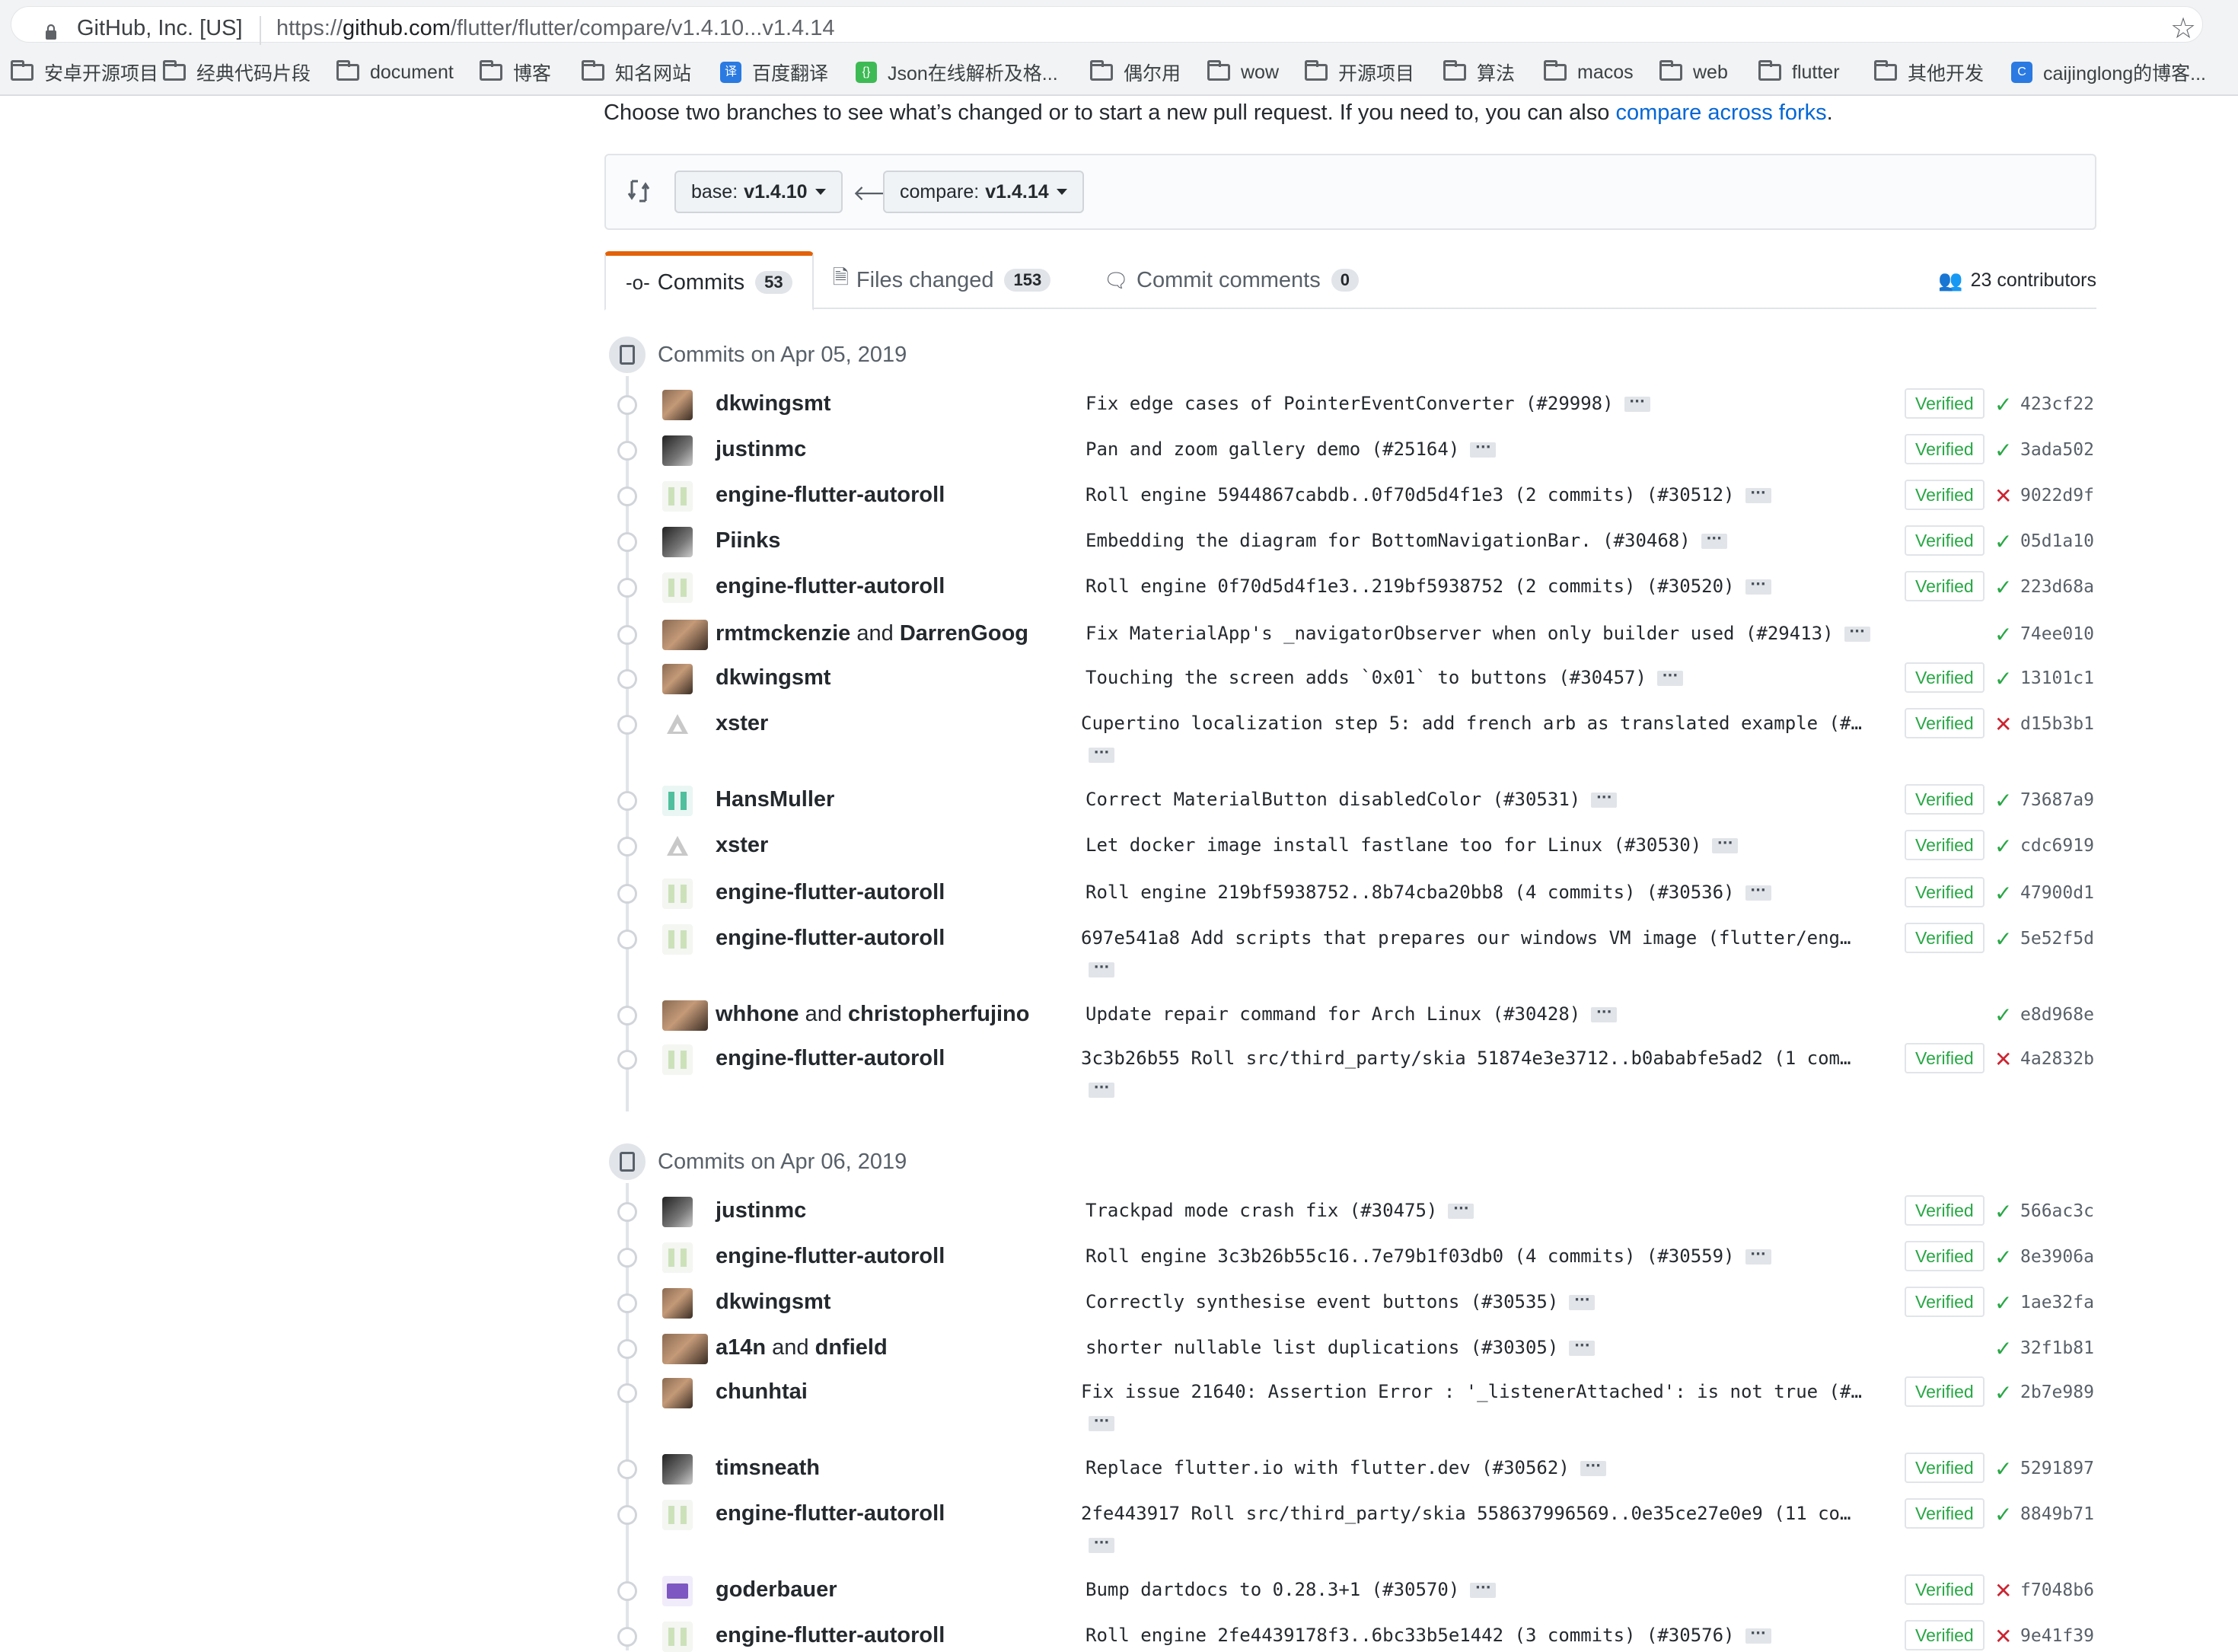  I want to click on author-link: Piinks, so click(748, 540).